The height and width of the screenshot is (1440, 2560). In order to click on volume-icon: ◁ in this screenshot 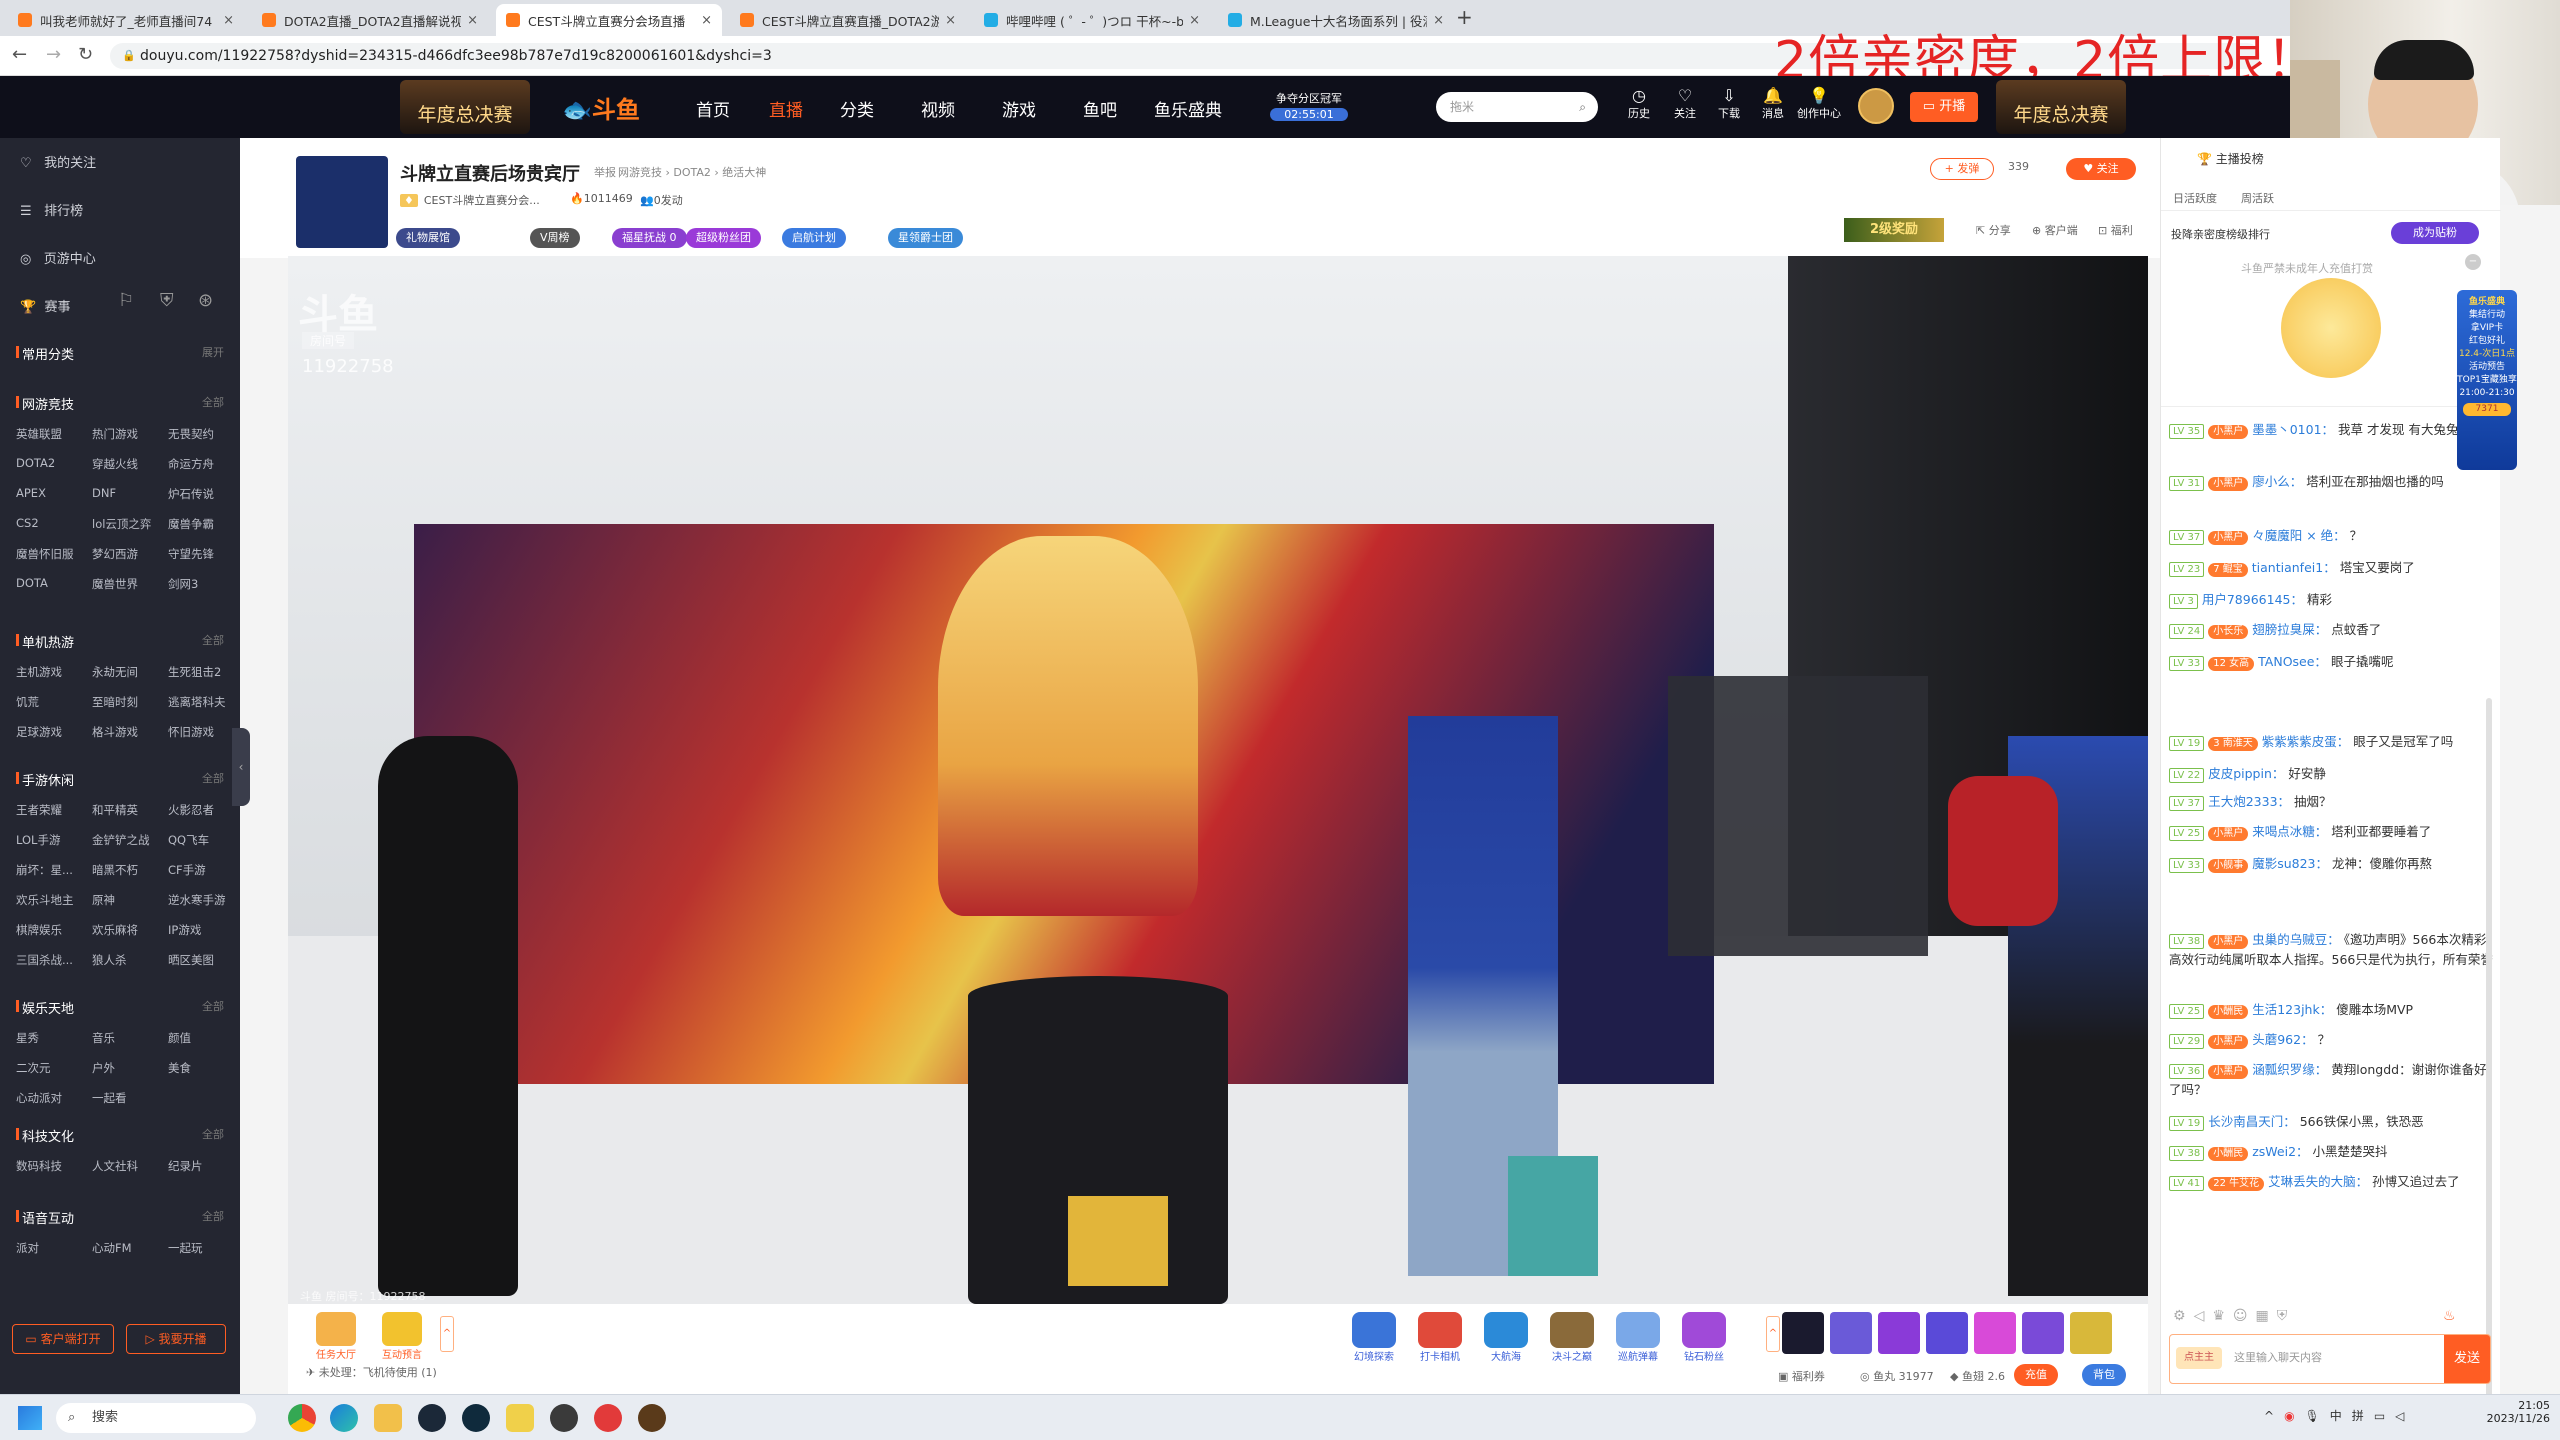, I will do `click(2404, 1416)`.